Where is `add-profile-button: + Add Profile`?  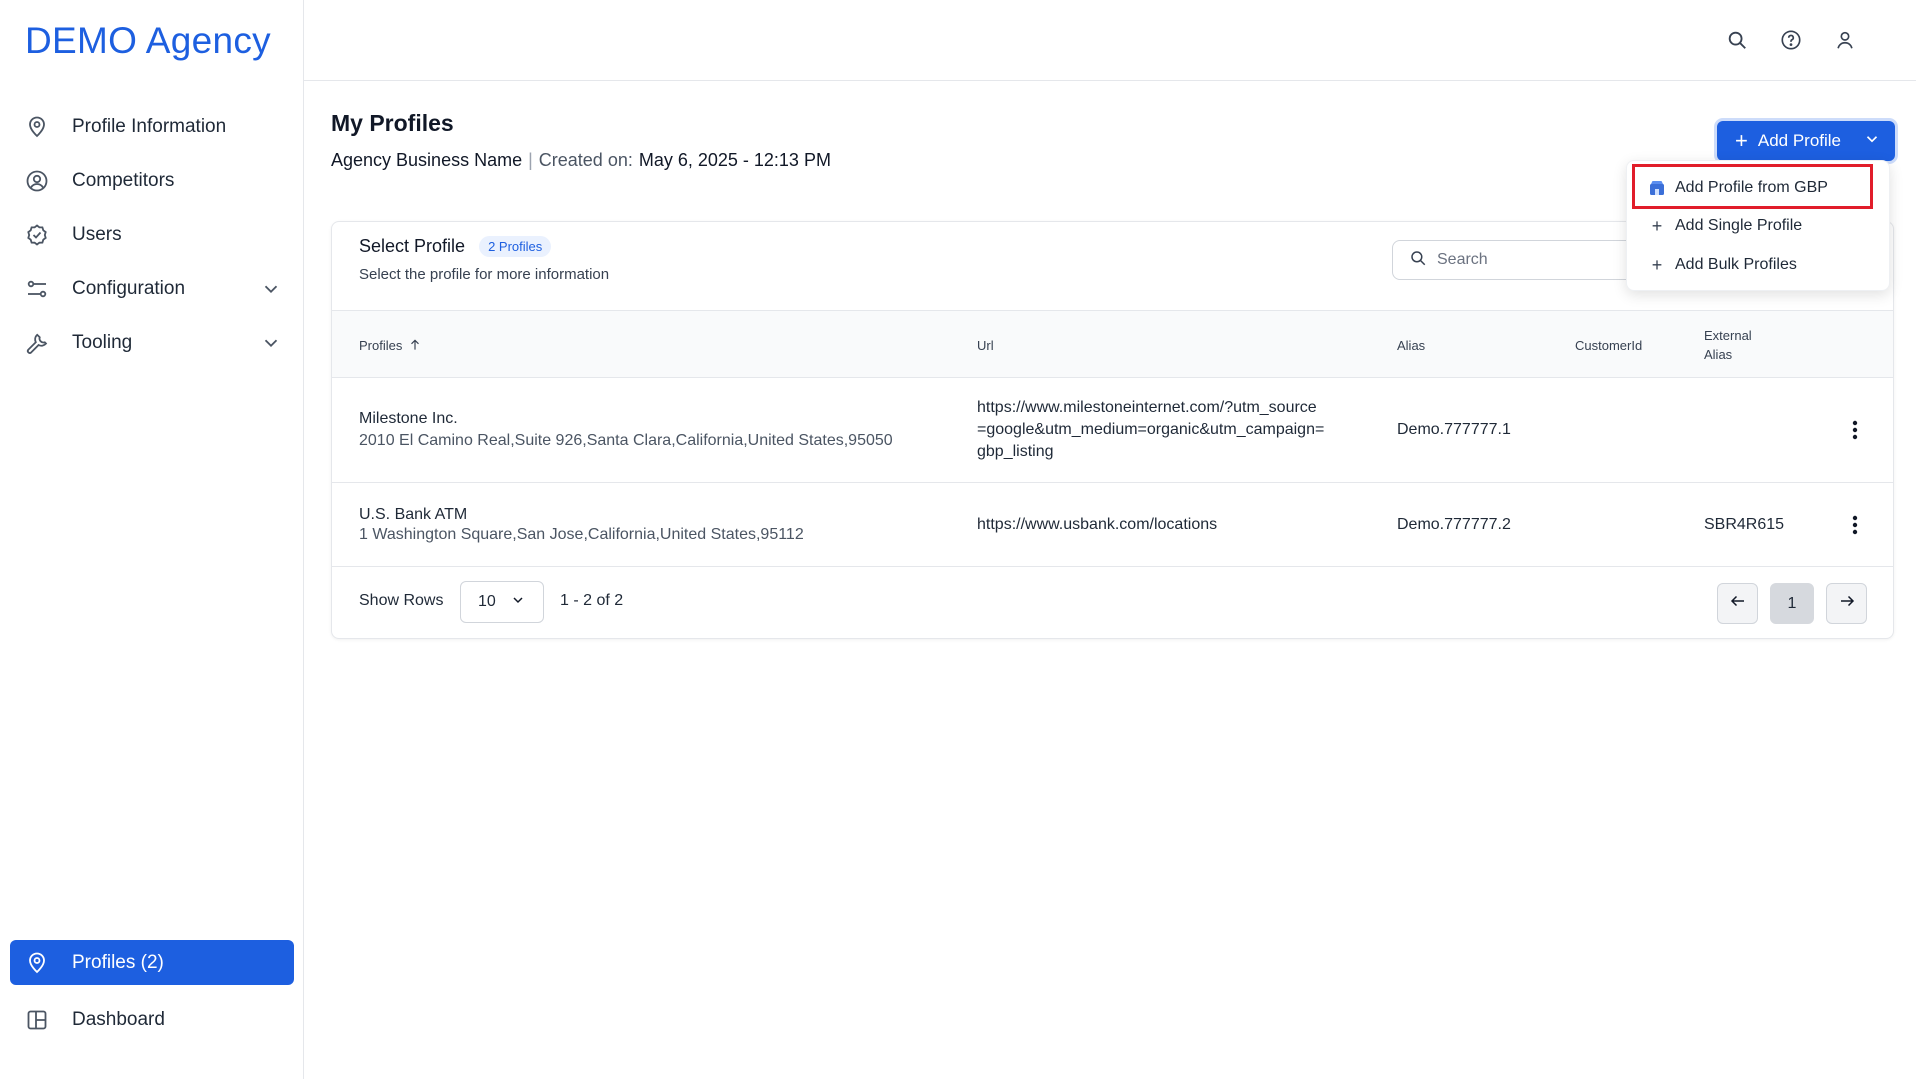
add-profile-button: + Add Profile is located at coordinates (1806, 141).